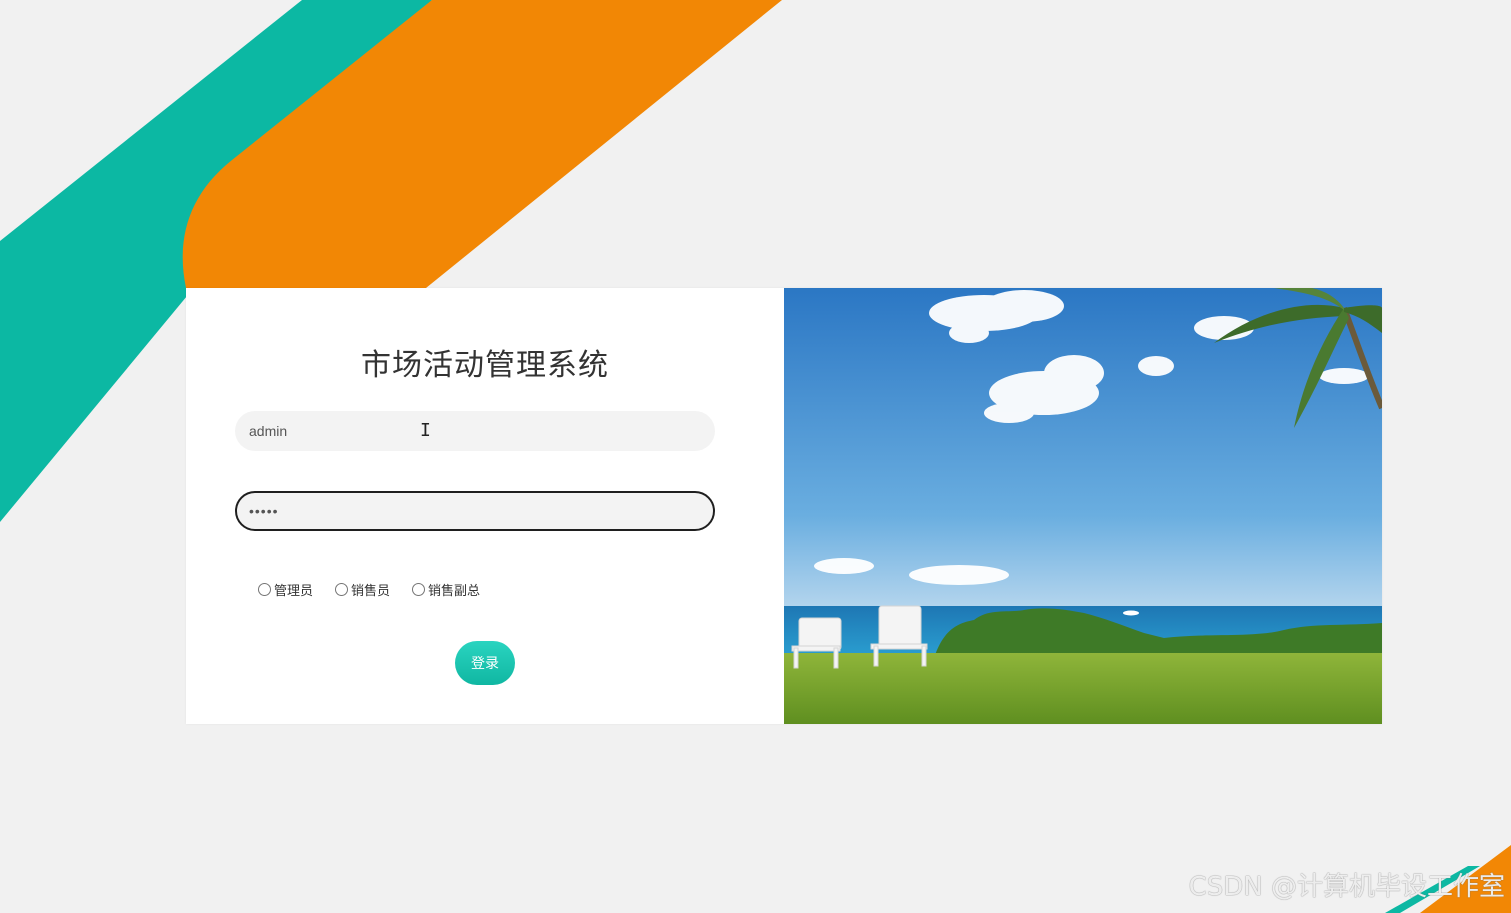 The width and height of the screenshot is (1511, 913). I want to click on role-sales-vp: 销售副总, so click(446, 589).